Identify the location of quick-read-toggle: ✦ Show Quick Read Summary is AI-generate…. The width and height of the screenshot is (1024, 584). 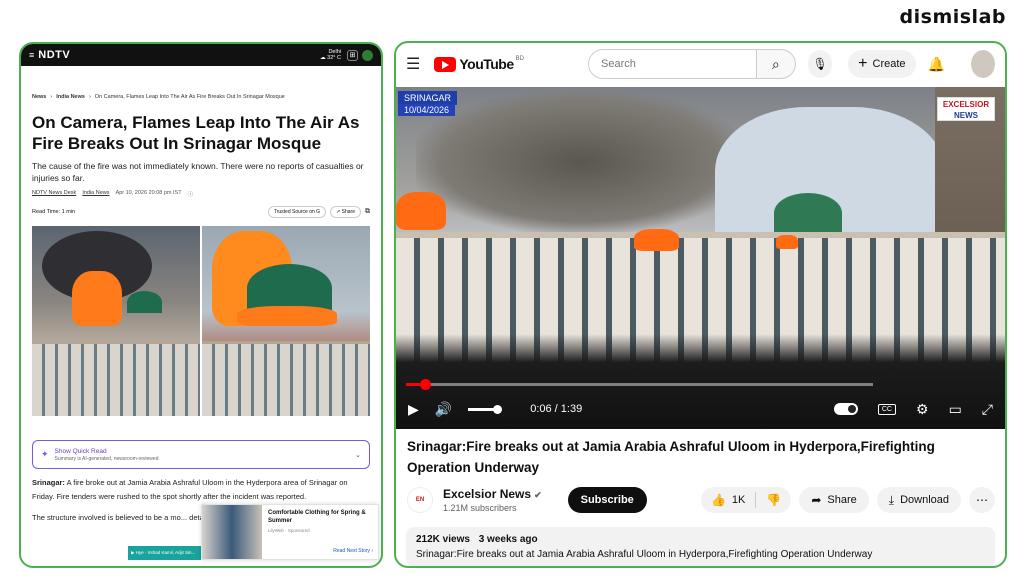
(201, 454).